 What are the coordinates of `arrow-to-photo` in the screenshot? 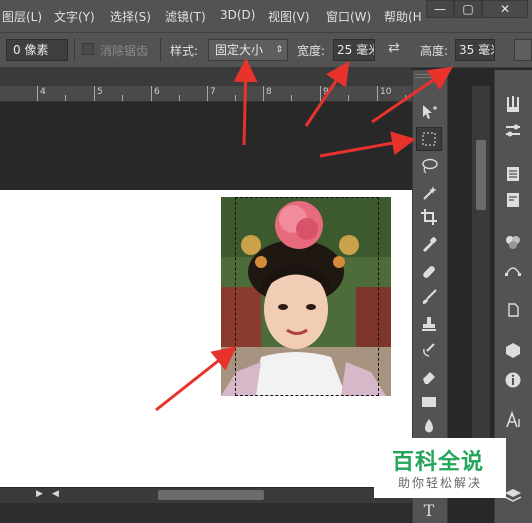 It's located at (196, 379).